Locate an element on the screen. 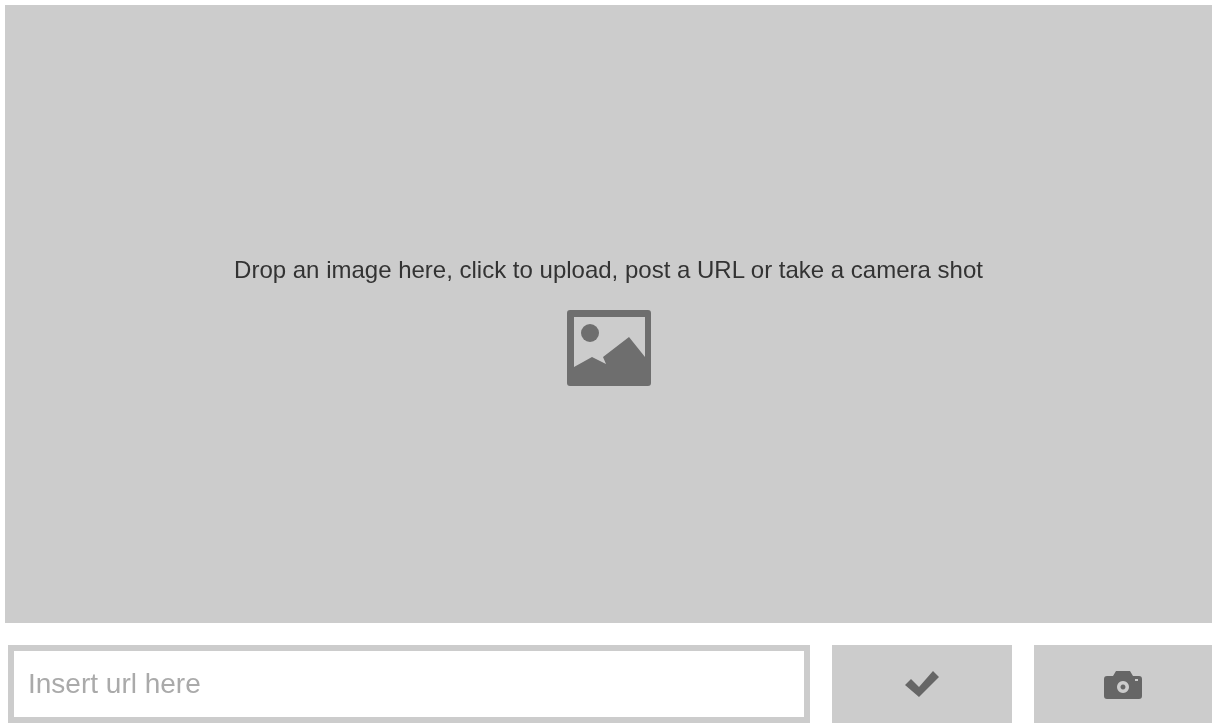  checkmark-icon is located at coordinates (922, 684).